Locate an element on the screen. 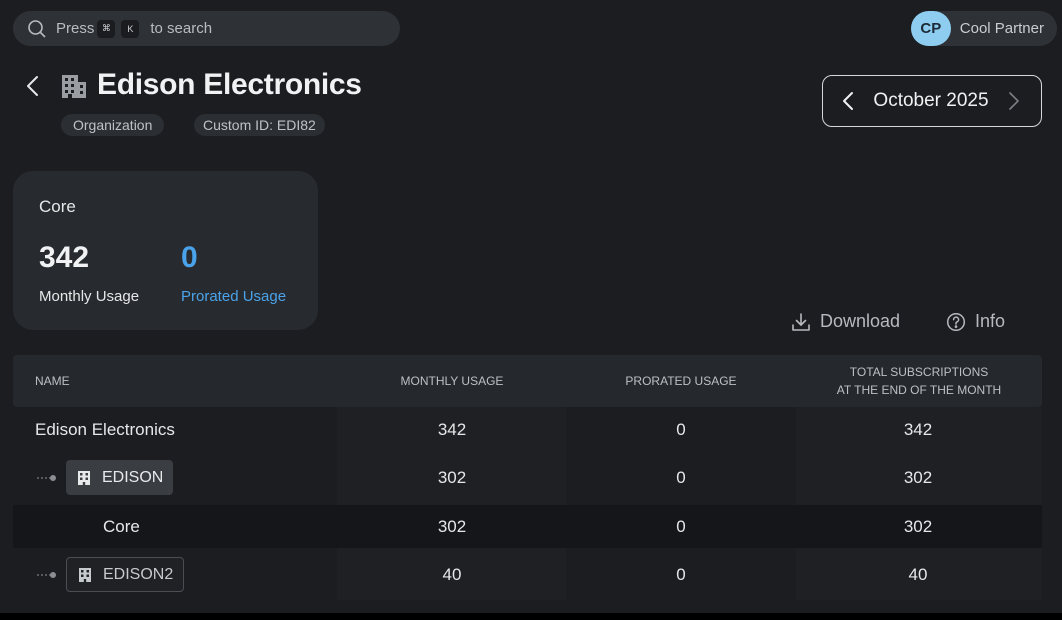 The height and width of the screenshot is (620, 1062). column-header-name: NAME is located at coordinates (52, 381).